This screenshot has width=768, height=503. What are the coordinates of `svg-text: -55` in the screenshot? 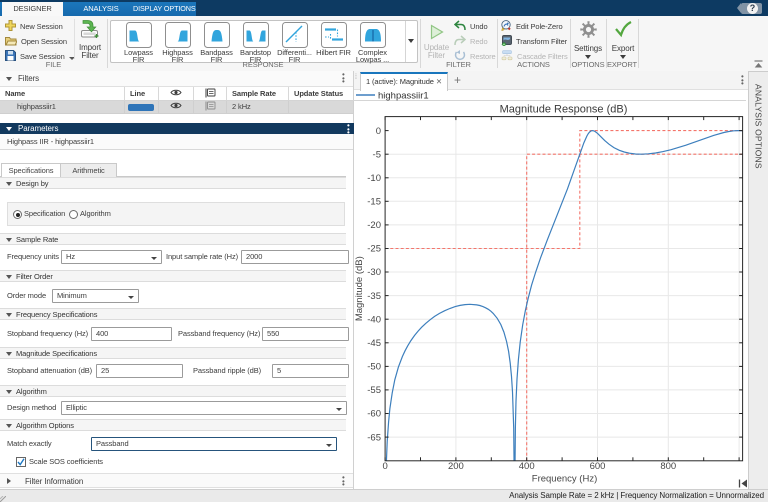 It's located at (374, 390).